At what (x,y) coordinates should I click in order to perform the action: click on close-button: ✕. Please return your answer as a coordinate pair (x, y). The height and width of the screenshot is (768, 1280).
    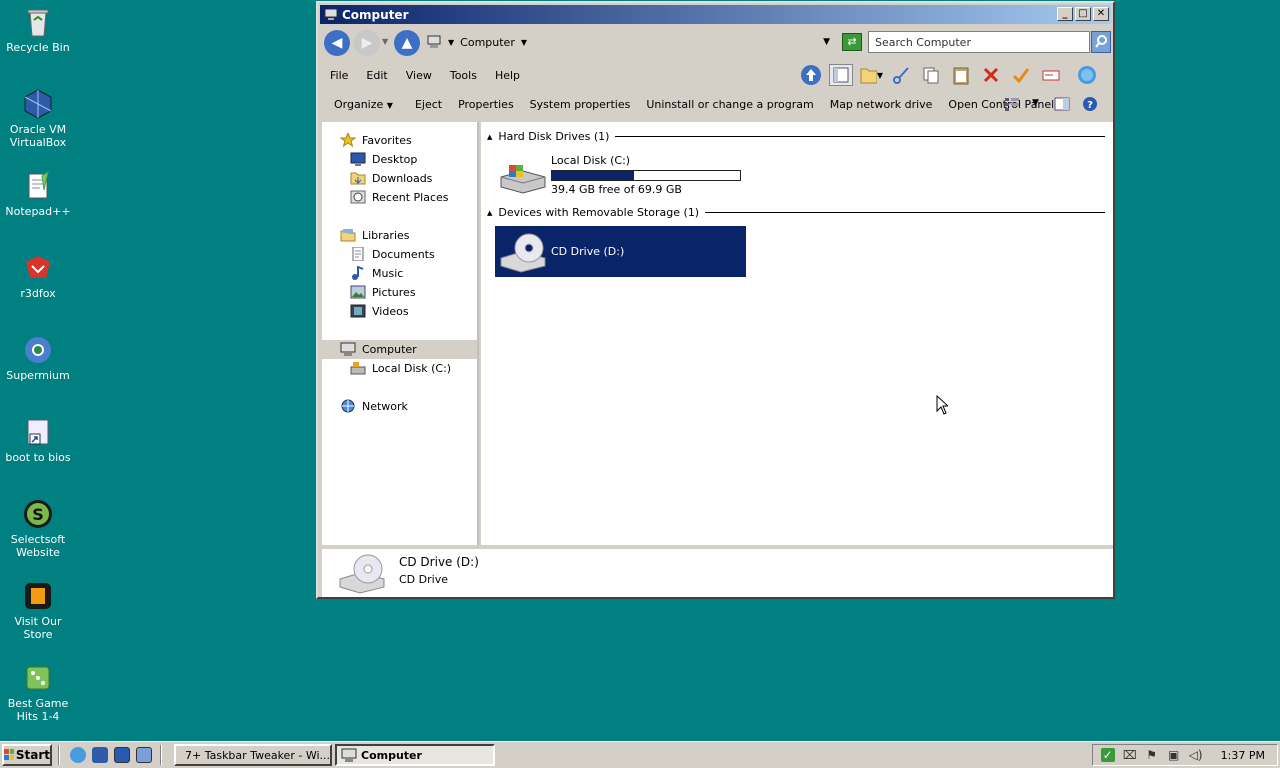
    Looking at the image, I should click on (1101, 14).